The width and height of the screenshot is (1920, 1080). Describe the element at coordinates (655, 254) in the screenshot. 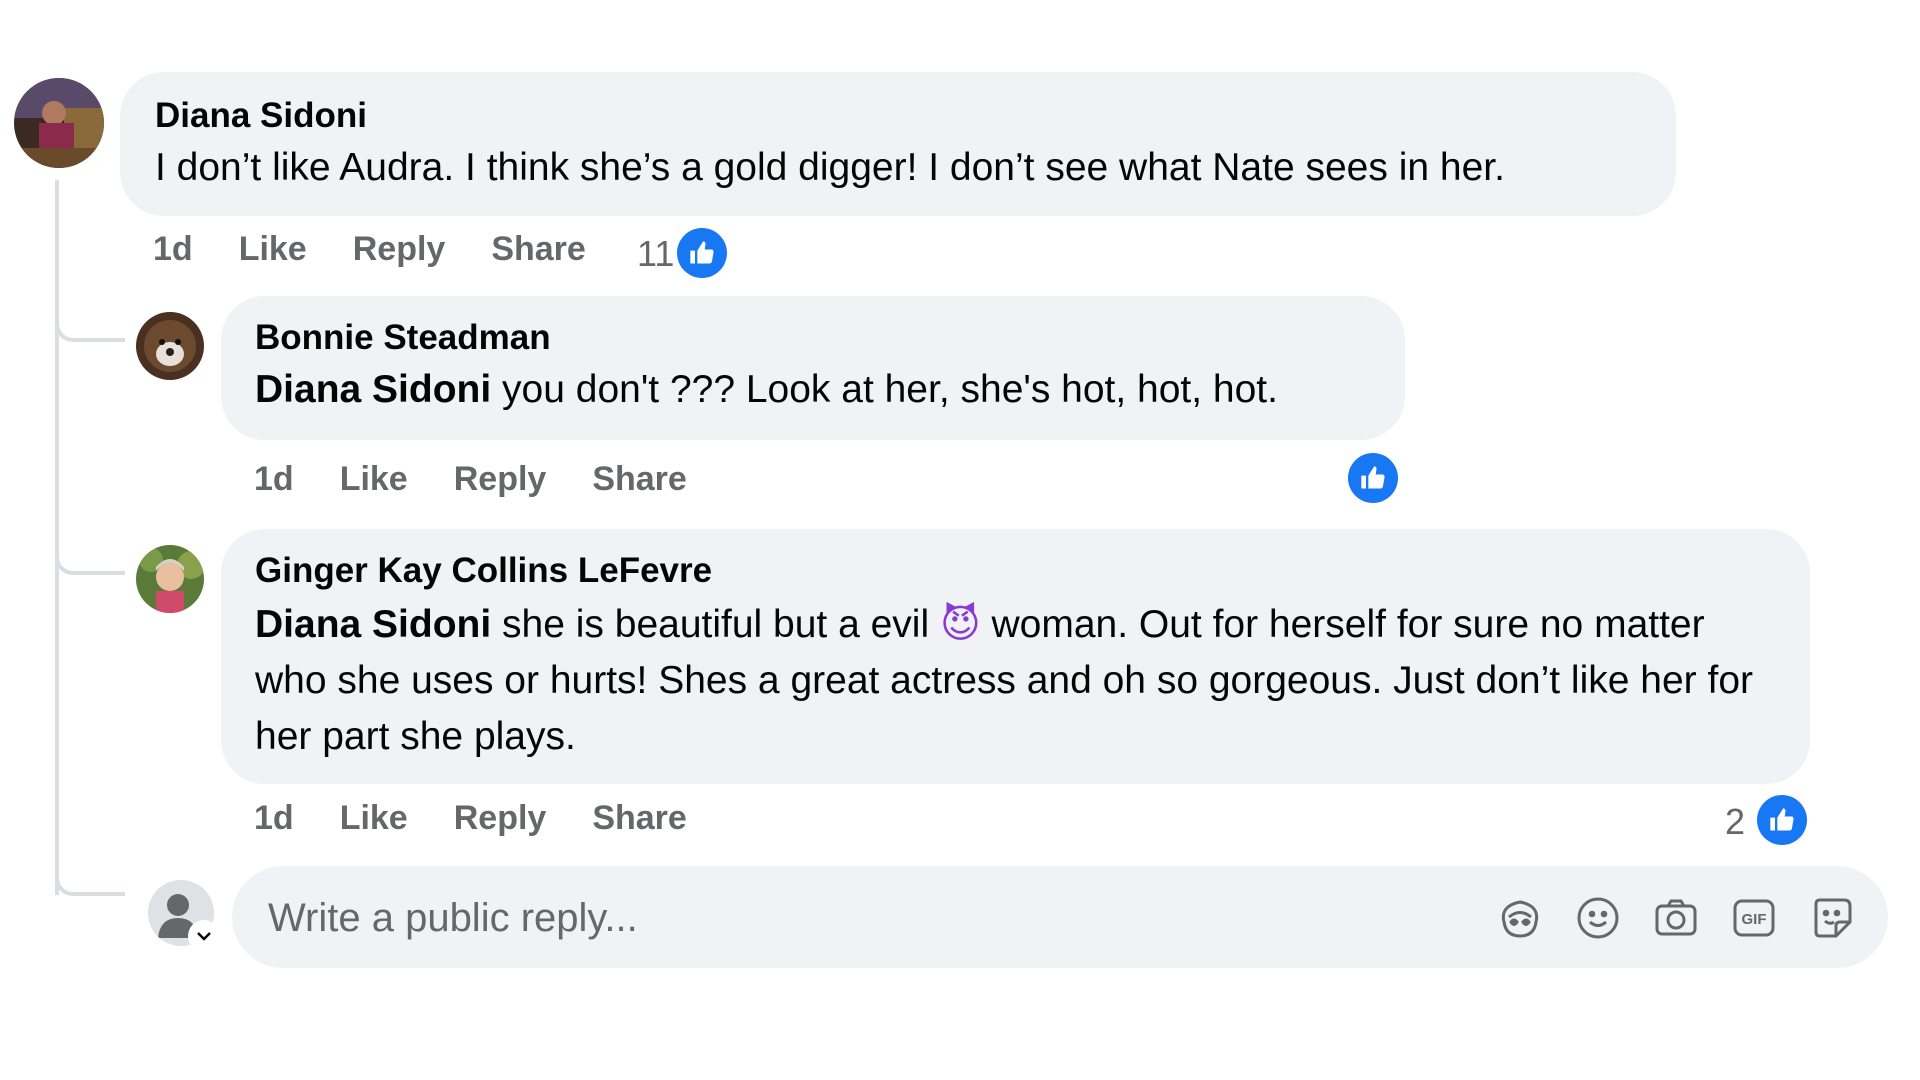

I see `reaction-count: 11` at that location.